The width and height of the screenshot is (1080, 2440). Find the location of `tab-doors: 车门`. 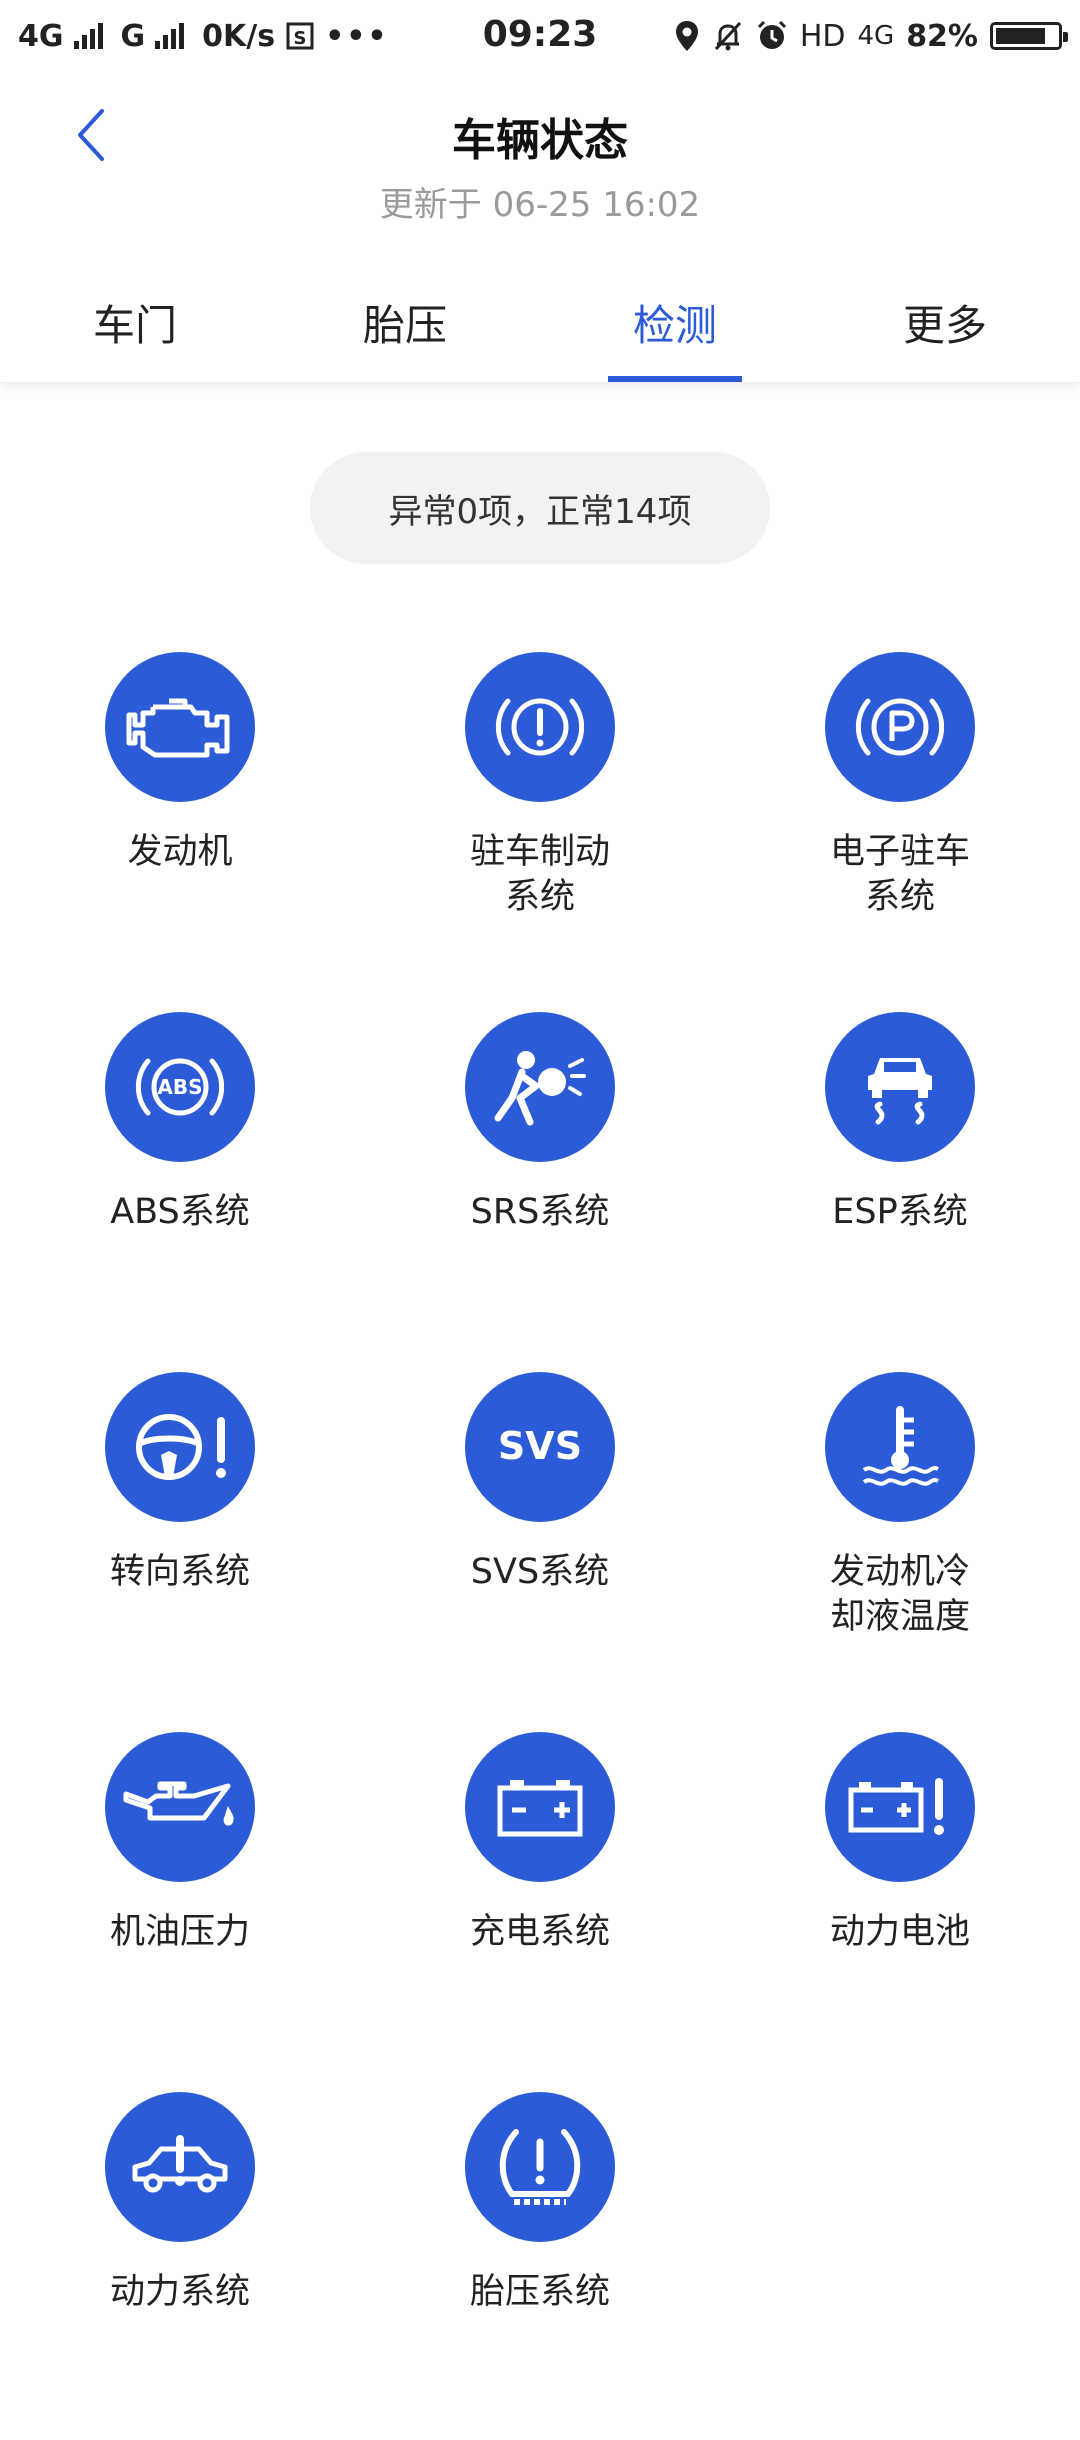

tab-doors: 车门 is located at coordinates (135, 322).